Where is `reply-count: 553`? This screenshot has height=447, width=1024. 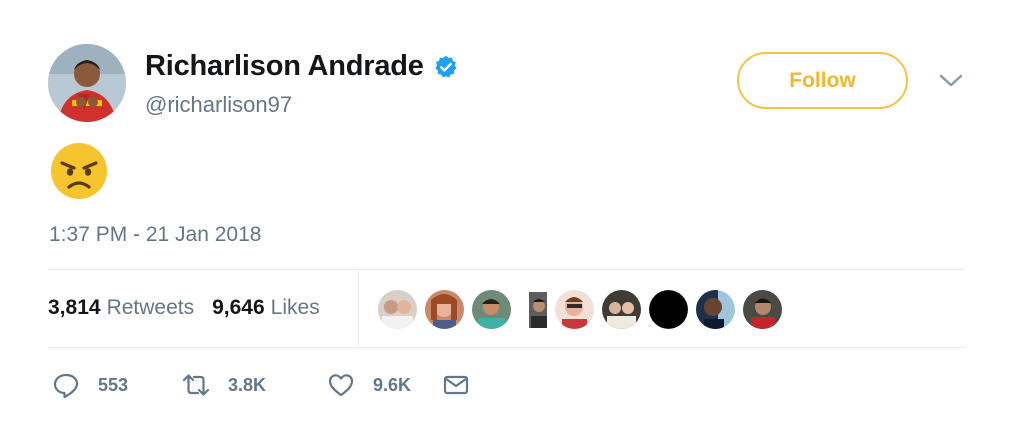
reply-count: 553 is located at coordinates (113, 384).